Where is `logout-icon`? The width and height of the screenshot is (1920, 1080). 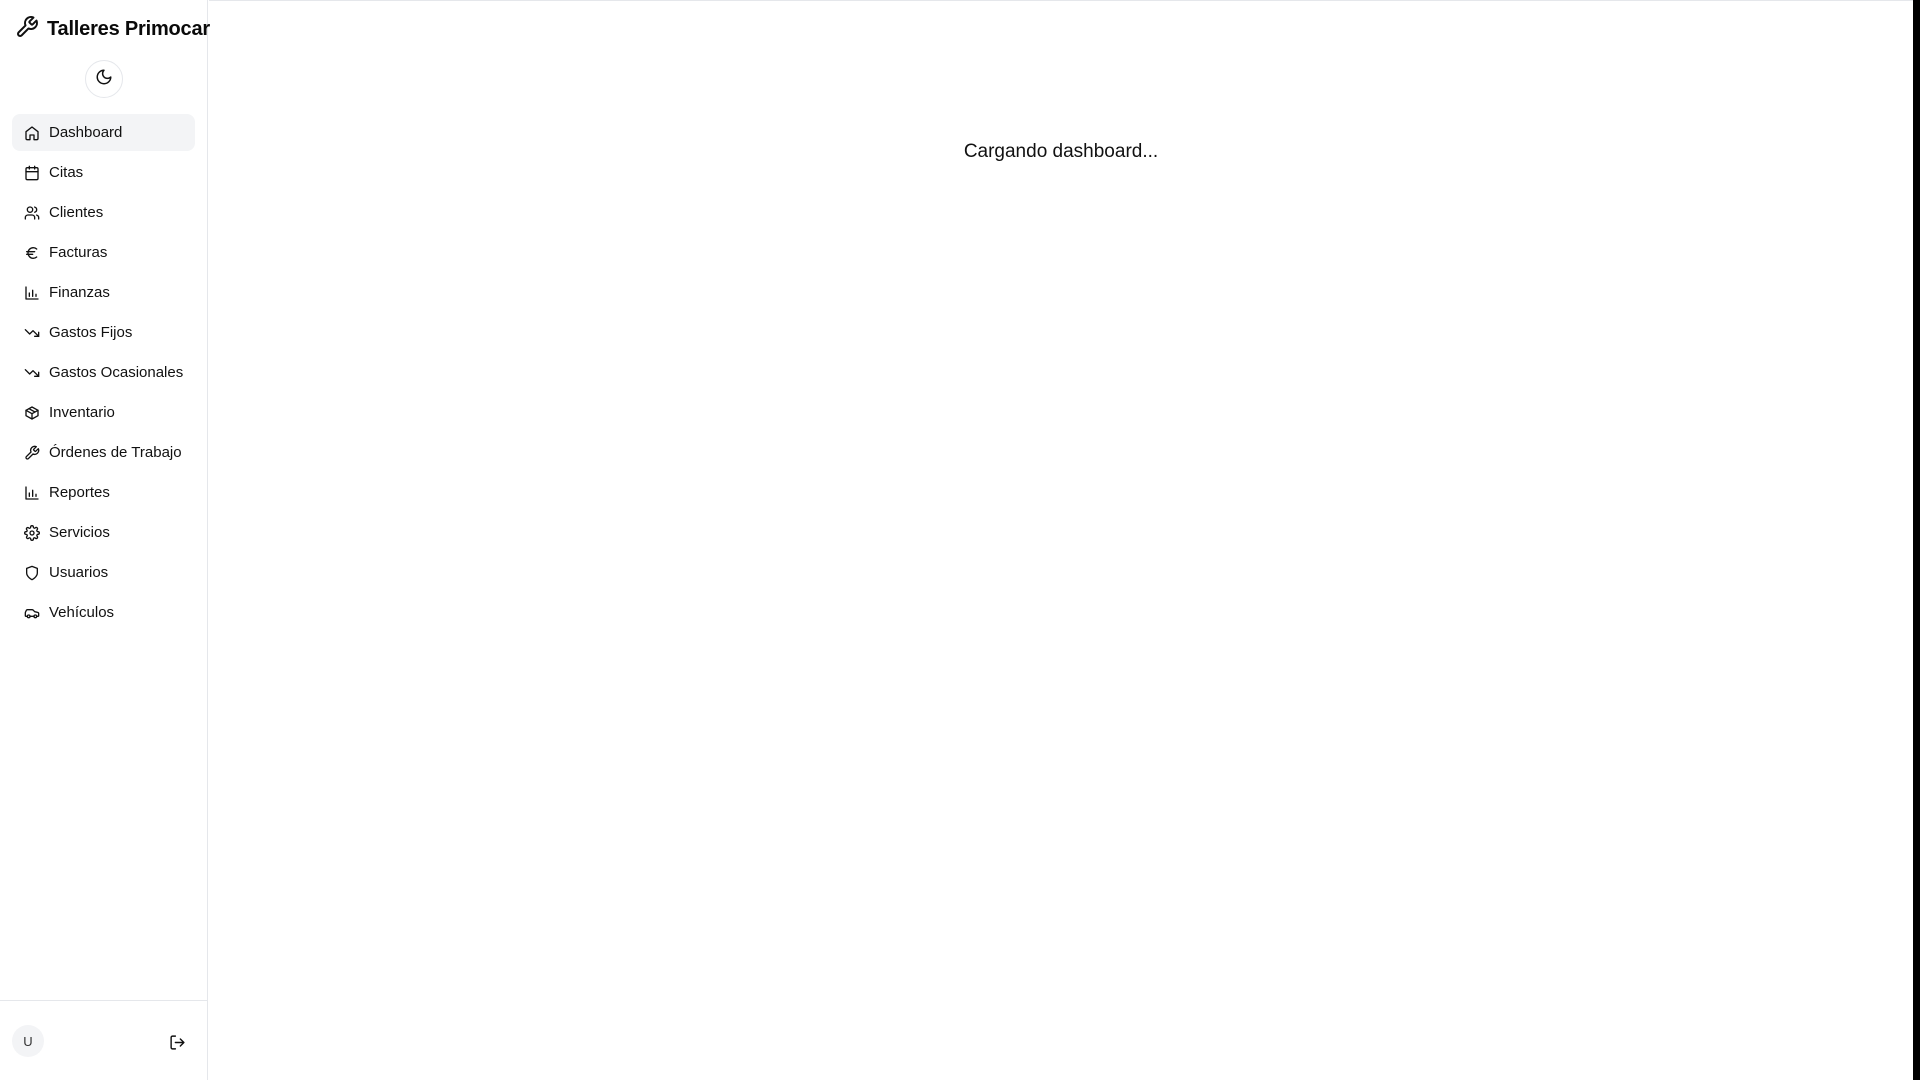 logout-icon is located at coordinates (177, 1042).